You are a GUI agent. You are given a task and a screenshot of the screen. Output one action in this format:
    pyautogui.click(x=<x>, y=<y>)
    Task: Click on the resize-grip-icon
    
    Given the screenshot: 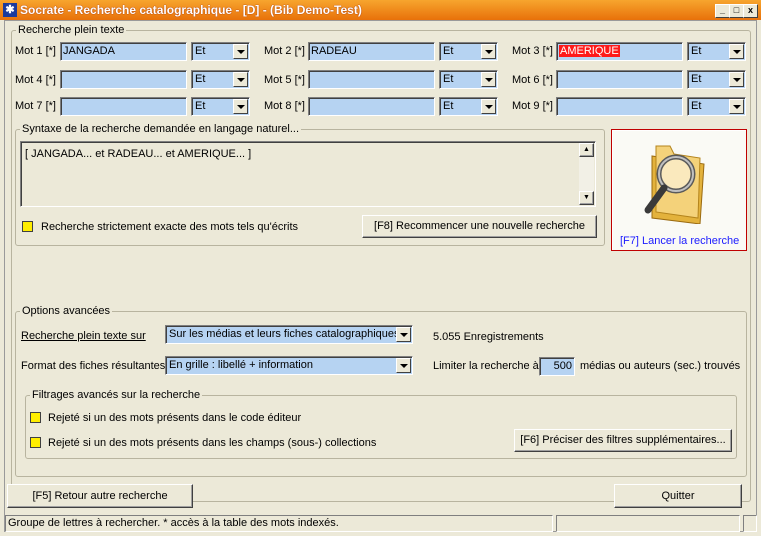 What is the action you would take?
    pyautogui.click(x=750, y=523)
    